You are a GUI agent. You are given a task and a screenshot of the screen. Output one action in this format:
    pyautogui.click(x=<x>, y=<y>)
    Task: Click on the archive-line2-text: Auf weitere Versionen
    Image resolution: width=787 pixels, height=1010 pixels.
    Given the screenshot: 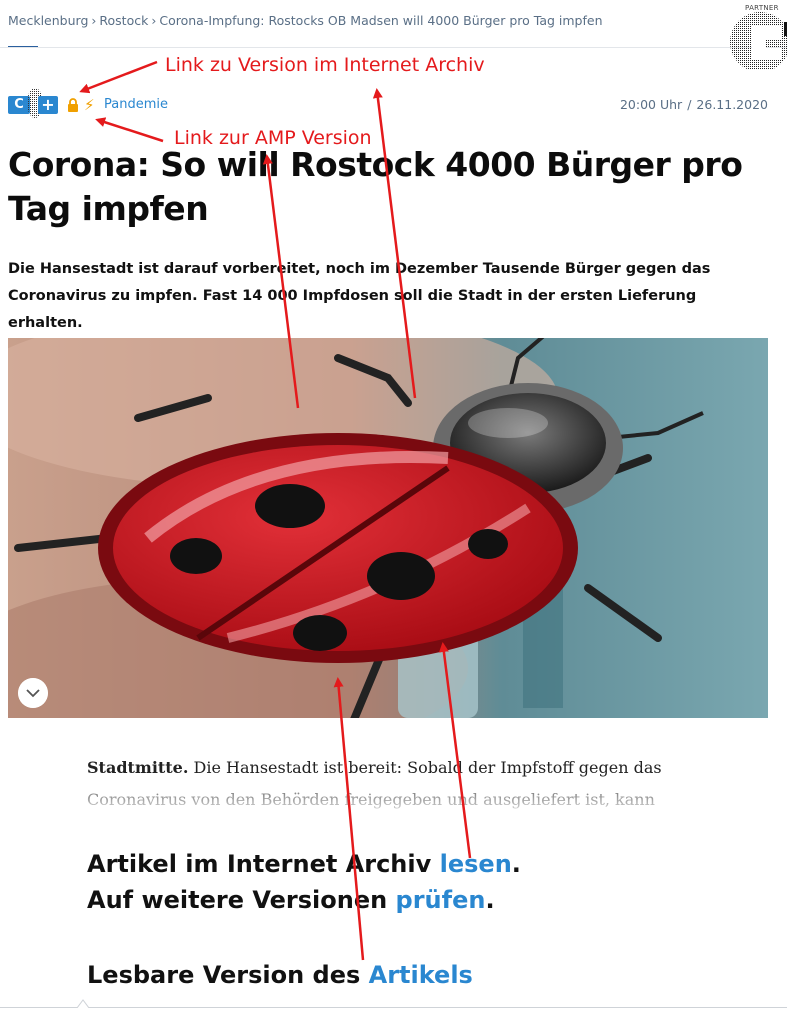 What is the action you would take?
    pyautogui.click(x=241, y=900)
    